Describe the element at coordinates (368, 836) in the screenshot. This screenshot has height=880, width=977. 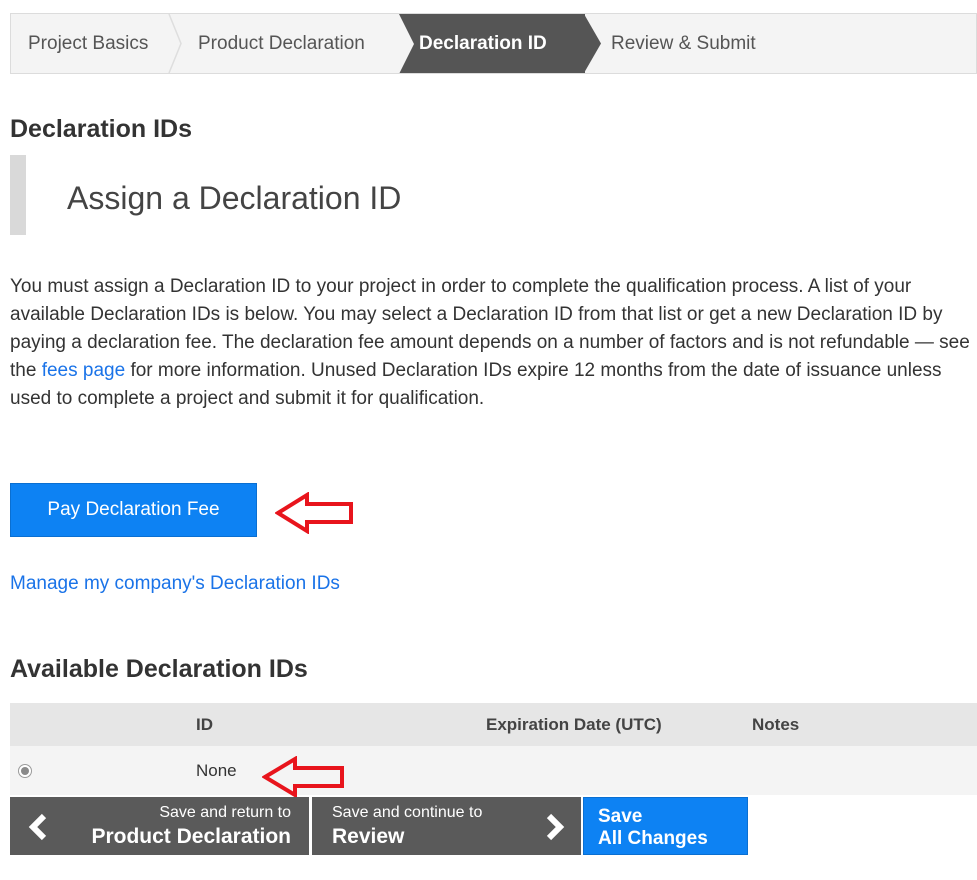
I see `save-continue-target: Review` at that location.